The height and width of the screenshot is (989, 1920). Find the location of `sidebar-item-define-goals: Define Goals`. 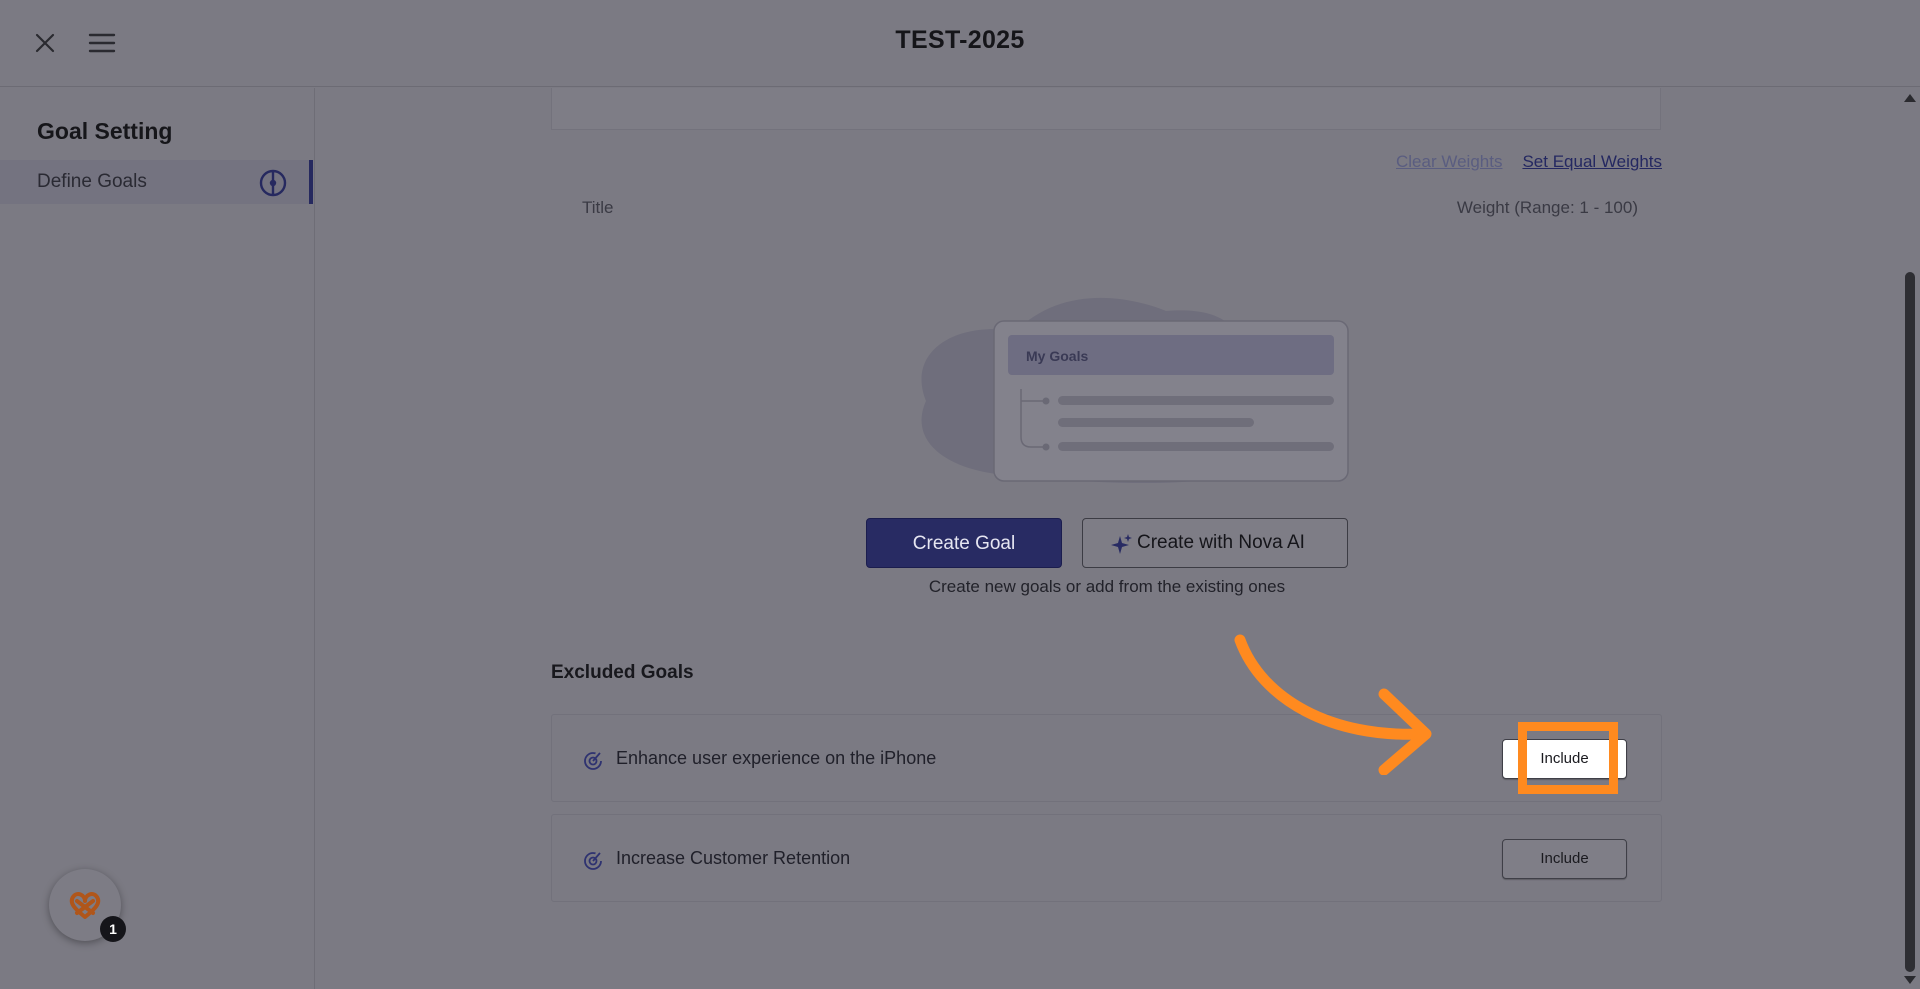

sidebar-item-define-goals: Define Goals is located at coordinates (156, 182).